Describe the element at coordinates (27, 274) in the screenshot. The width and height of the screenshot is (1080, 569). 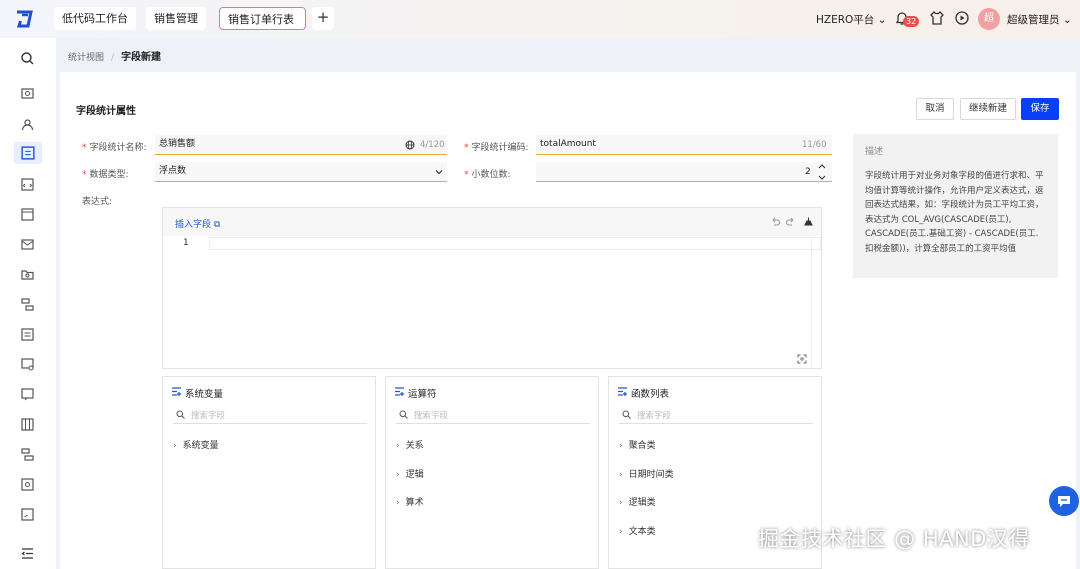
I see `folder-settings-icon` at that location.